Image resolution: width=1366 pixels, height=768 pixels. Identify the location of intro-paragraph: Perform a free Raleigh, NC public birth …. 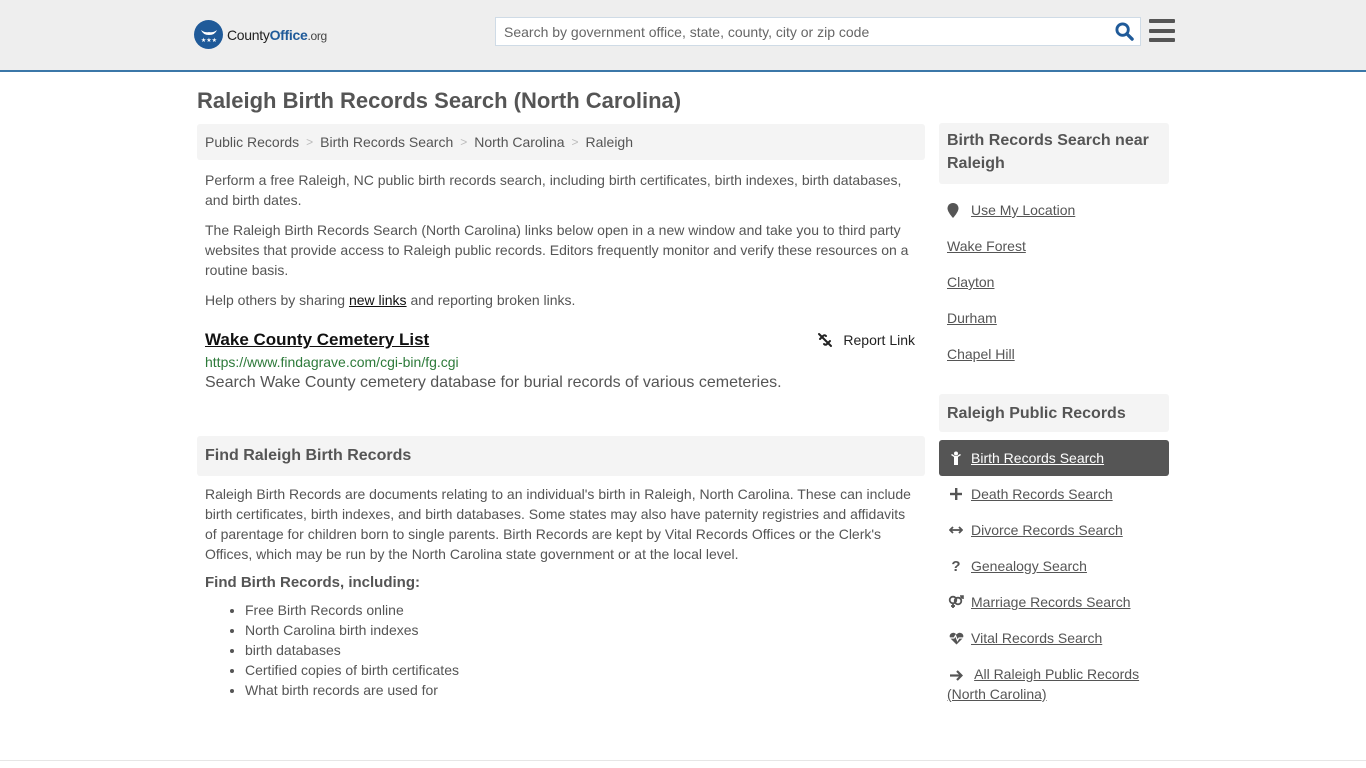
(553, 190).